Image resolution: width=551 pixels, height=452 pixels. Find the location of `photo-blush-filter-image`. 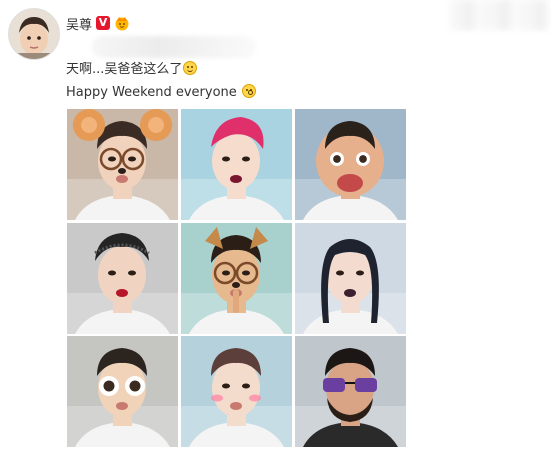

photo-blush-filter-image is located at coordinates (236, 391).